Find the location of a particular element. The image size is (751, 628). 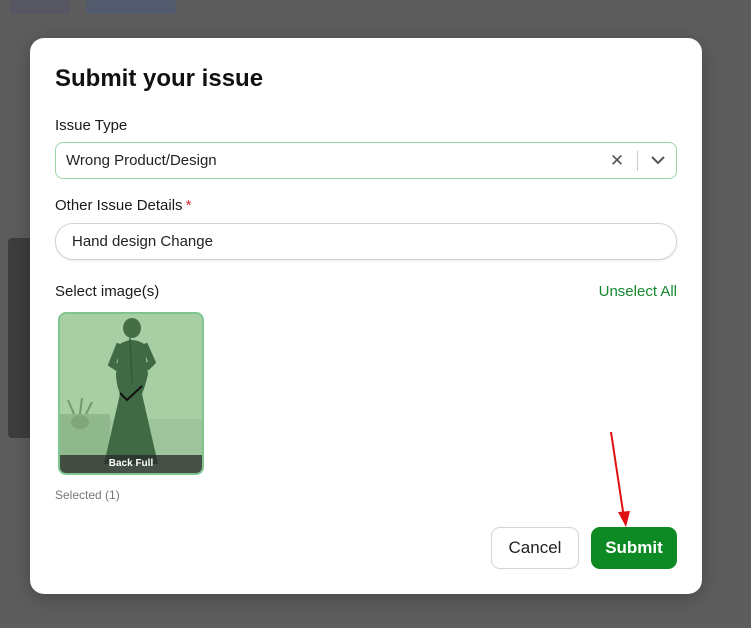

issue-details-input is located at coordinates (366, 241).